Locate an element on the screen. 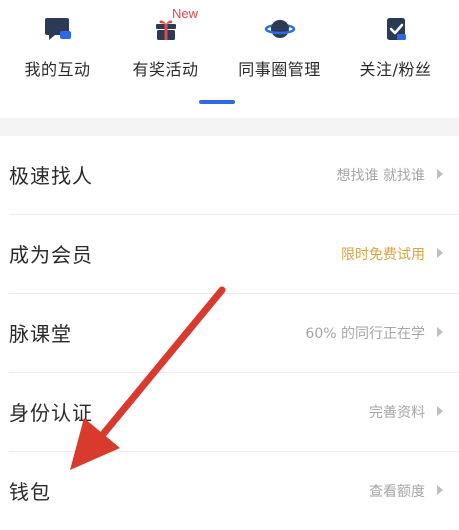 The height and width of the screenshot is (530, 459). nav-item-my-interactions: 我的互动 is located at coordinates (57, 50).